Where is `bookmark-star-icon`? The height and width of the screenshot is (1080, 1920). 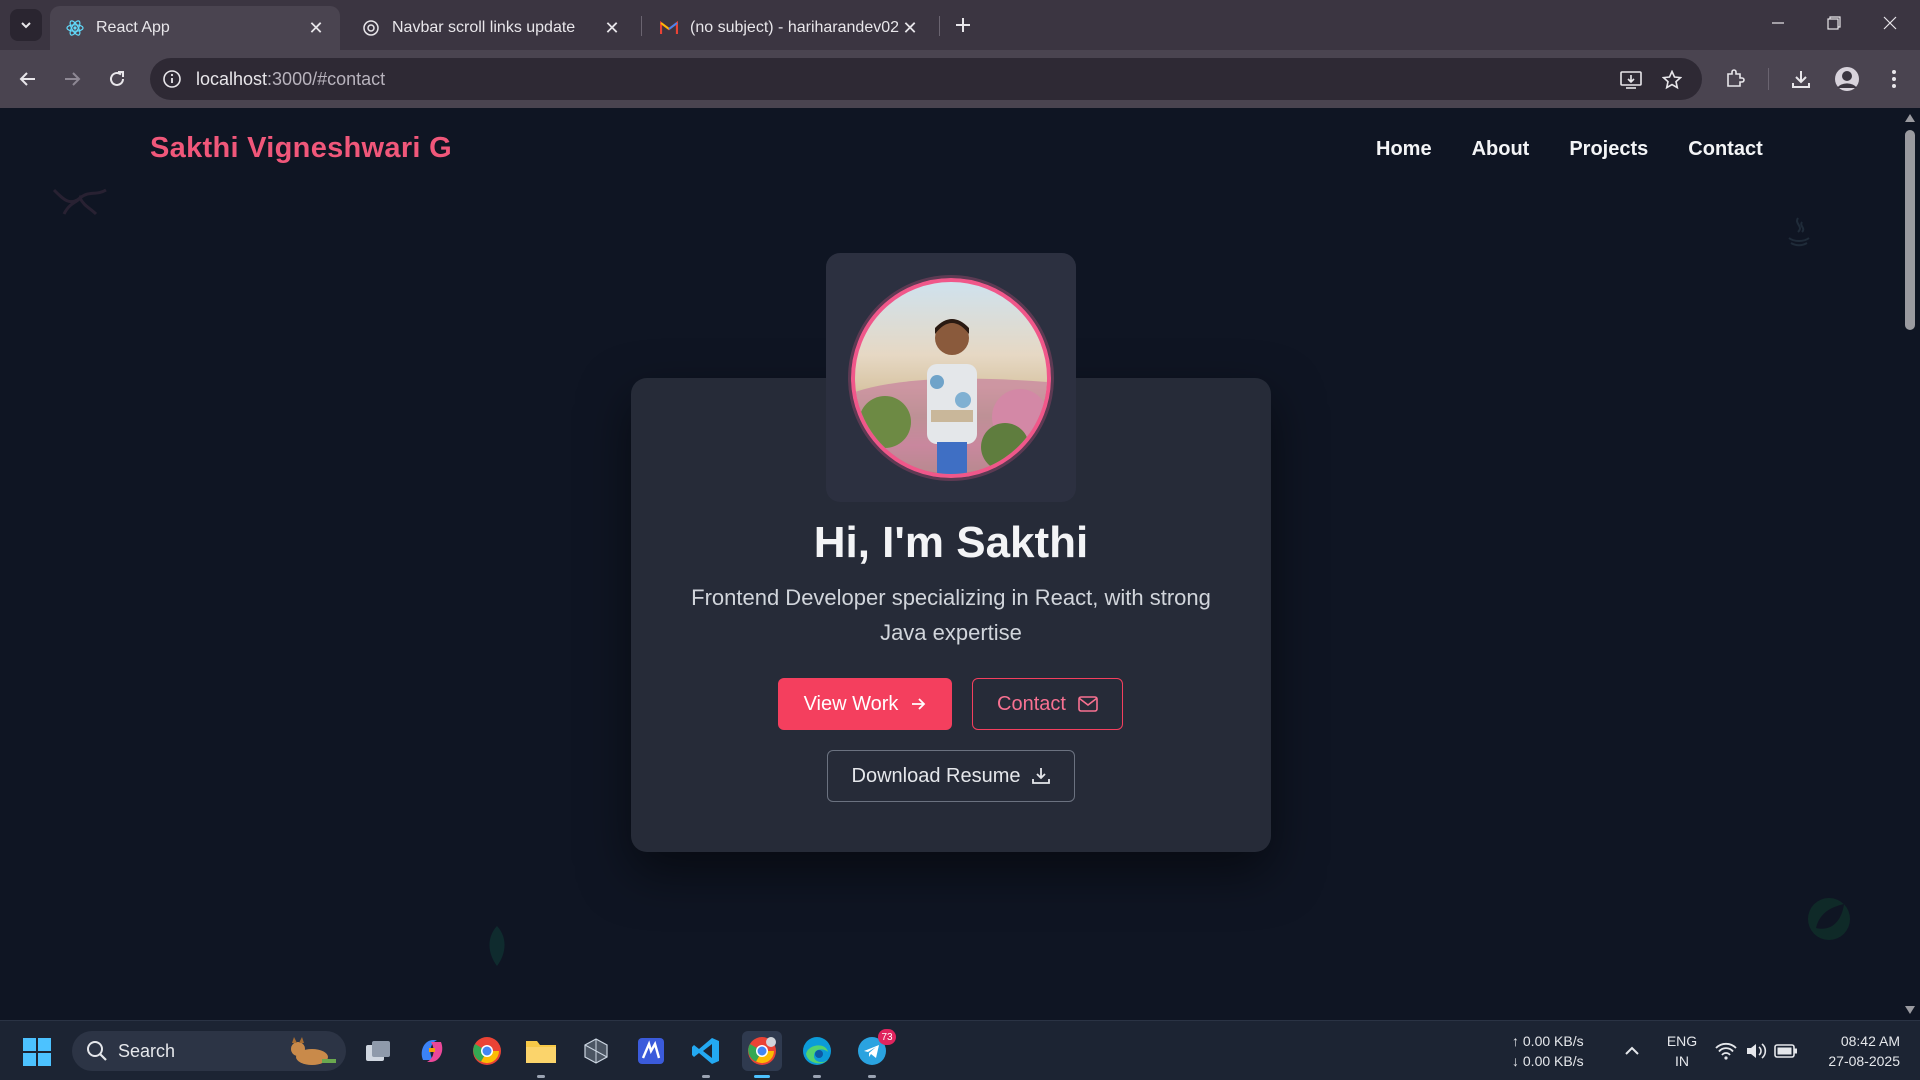 bookmark-star-icon is located at coordinates (1672, 80).